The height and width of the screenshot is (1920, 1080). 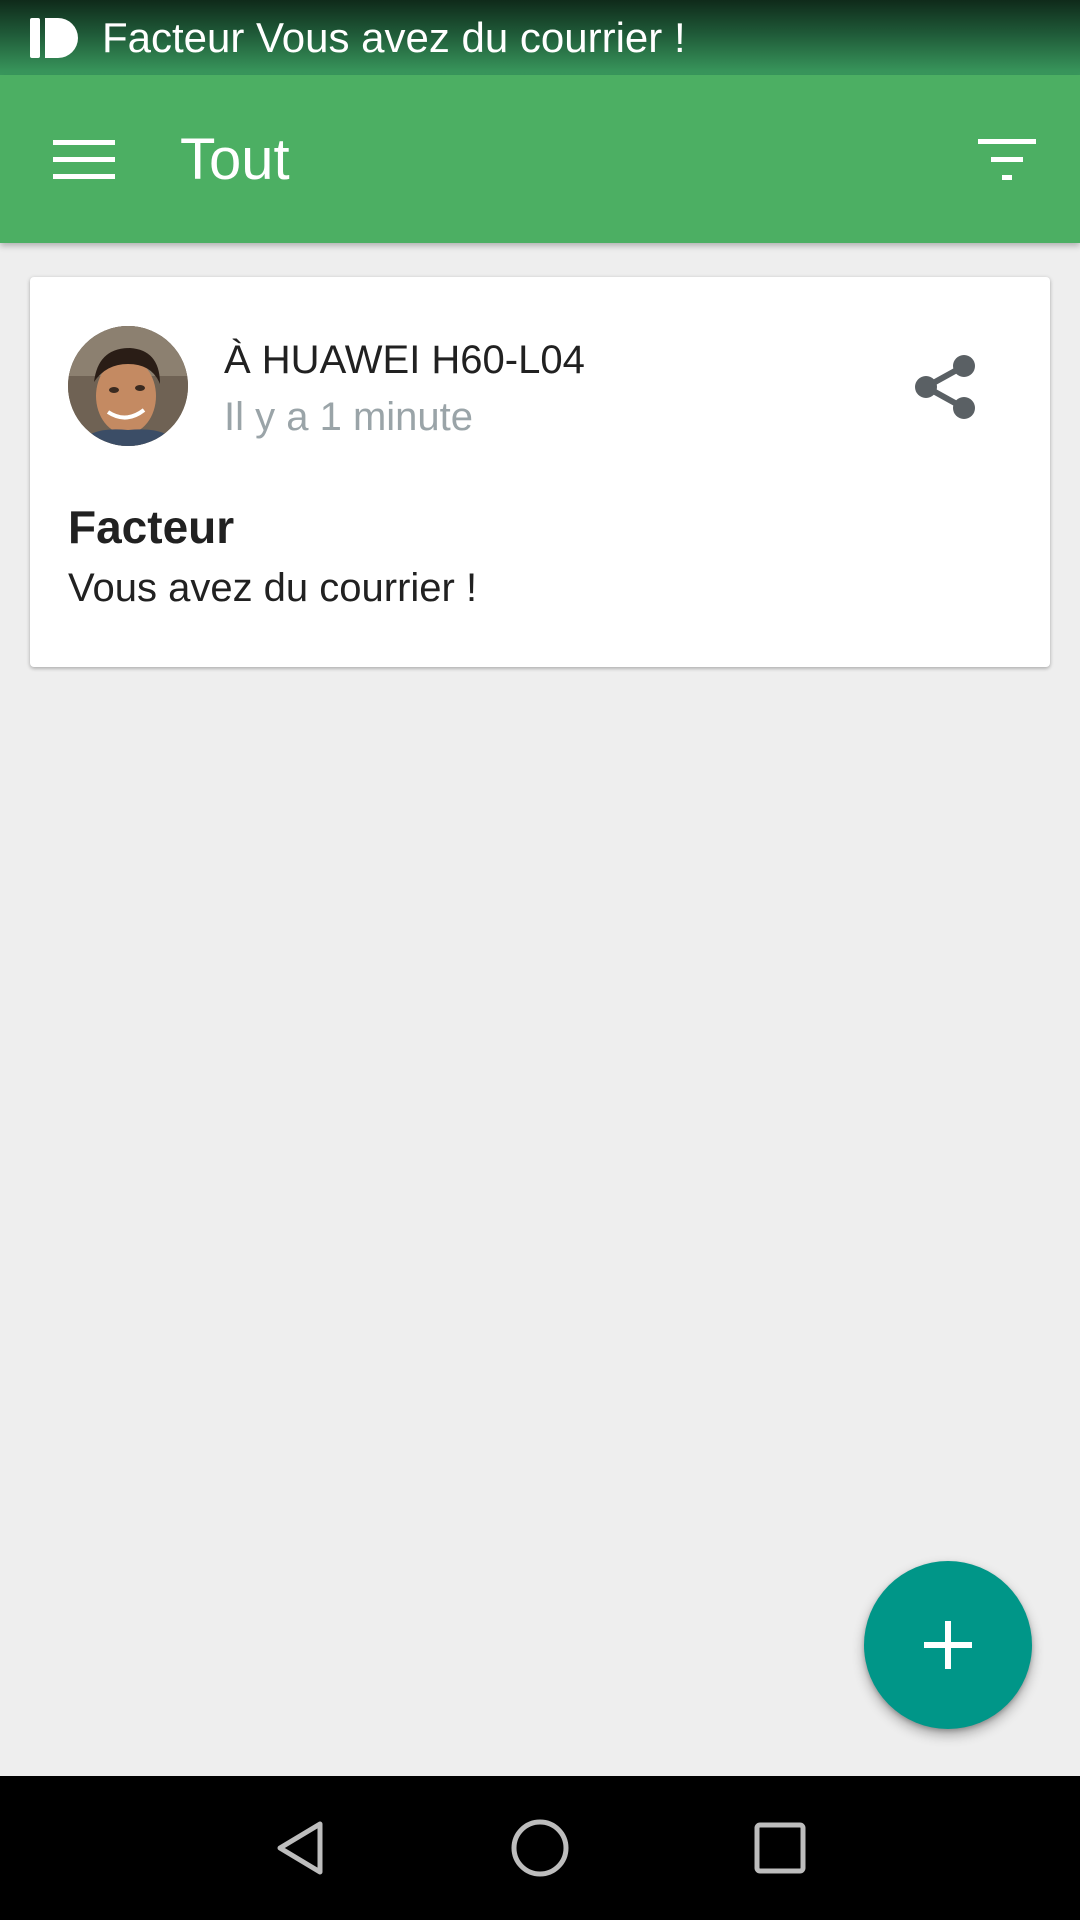 I want to click on plus-icon, so click(x=948, y=1645).